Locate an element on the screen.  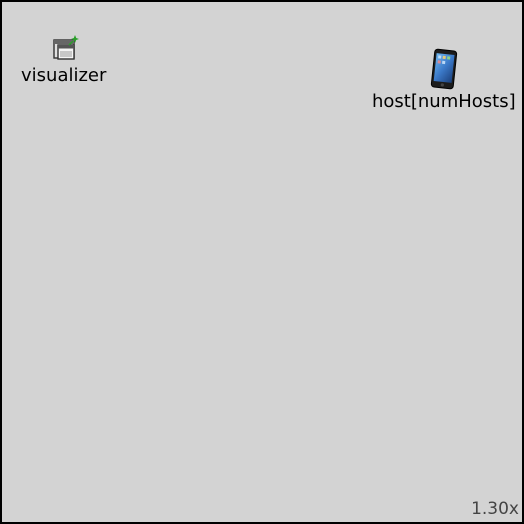
visualizer-module: visualizer is located at coordinates (63, 60).